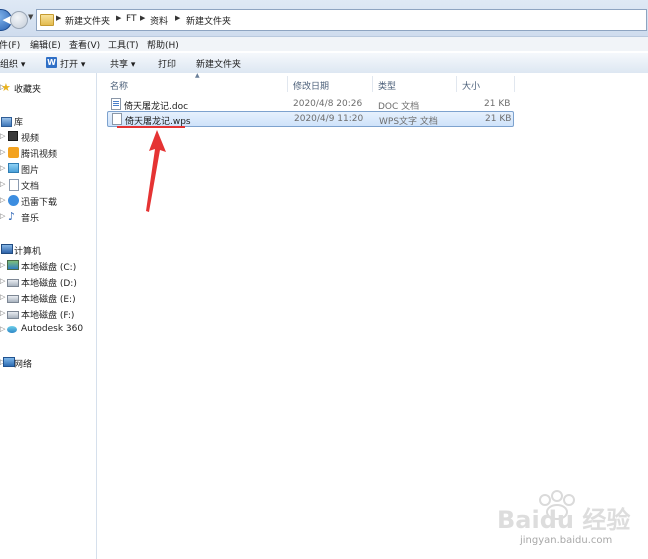  What do you see at coordinates (48, 121) in the screenshot?
I see `nav-libraries: 库` at bounding box center [48, 121].